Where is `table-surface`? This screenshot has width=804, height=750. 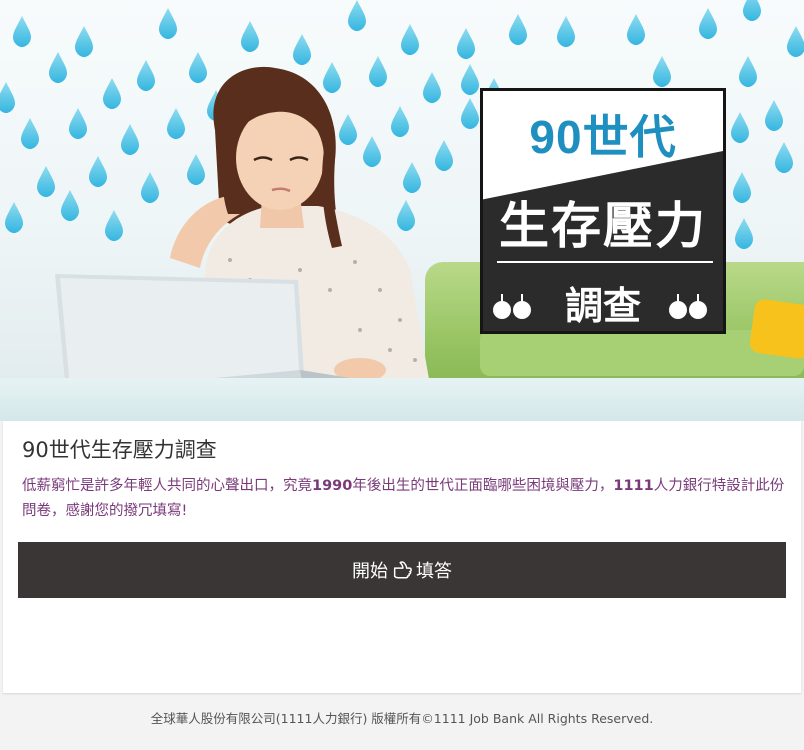
table-surface is located at coordinates (402, 399).